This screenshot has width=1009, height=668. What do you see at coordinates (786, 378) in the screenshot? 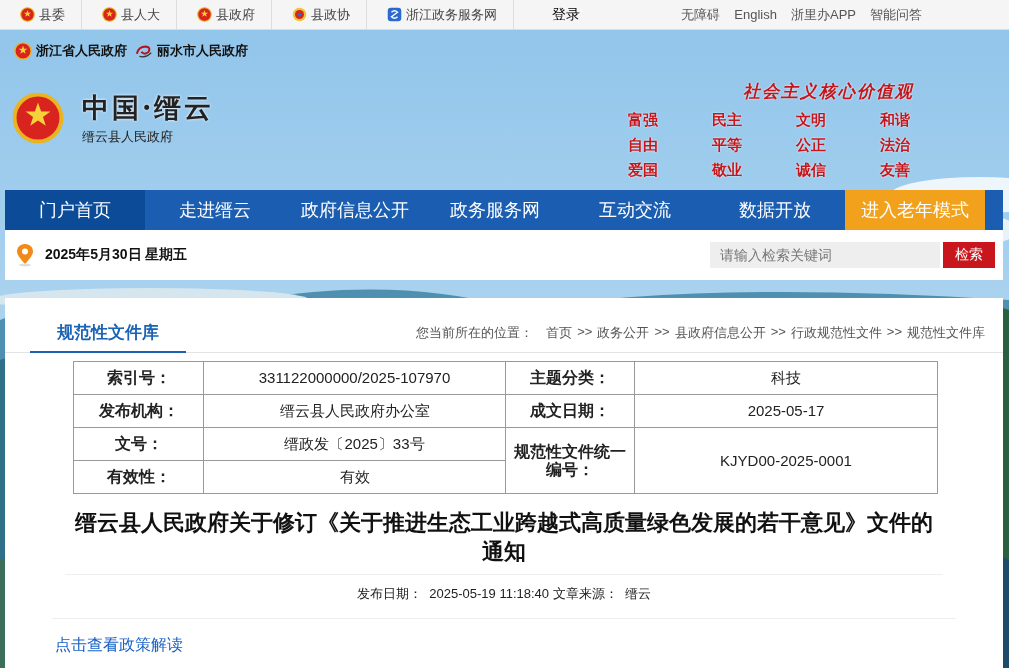
I see `field-value: 科技` at bounding box center [786, 378].